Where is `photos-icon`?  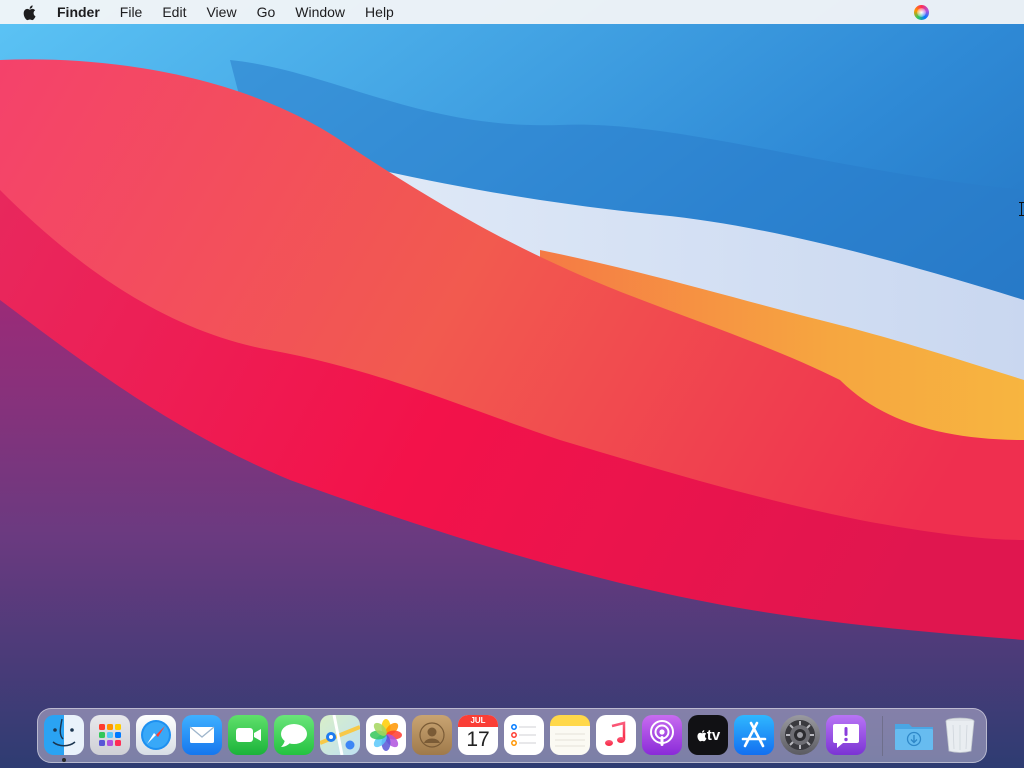 photos-icon is located at coordinates (386, 735).